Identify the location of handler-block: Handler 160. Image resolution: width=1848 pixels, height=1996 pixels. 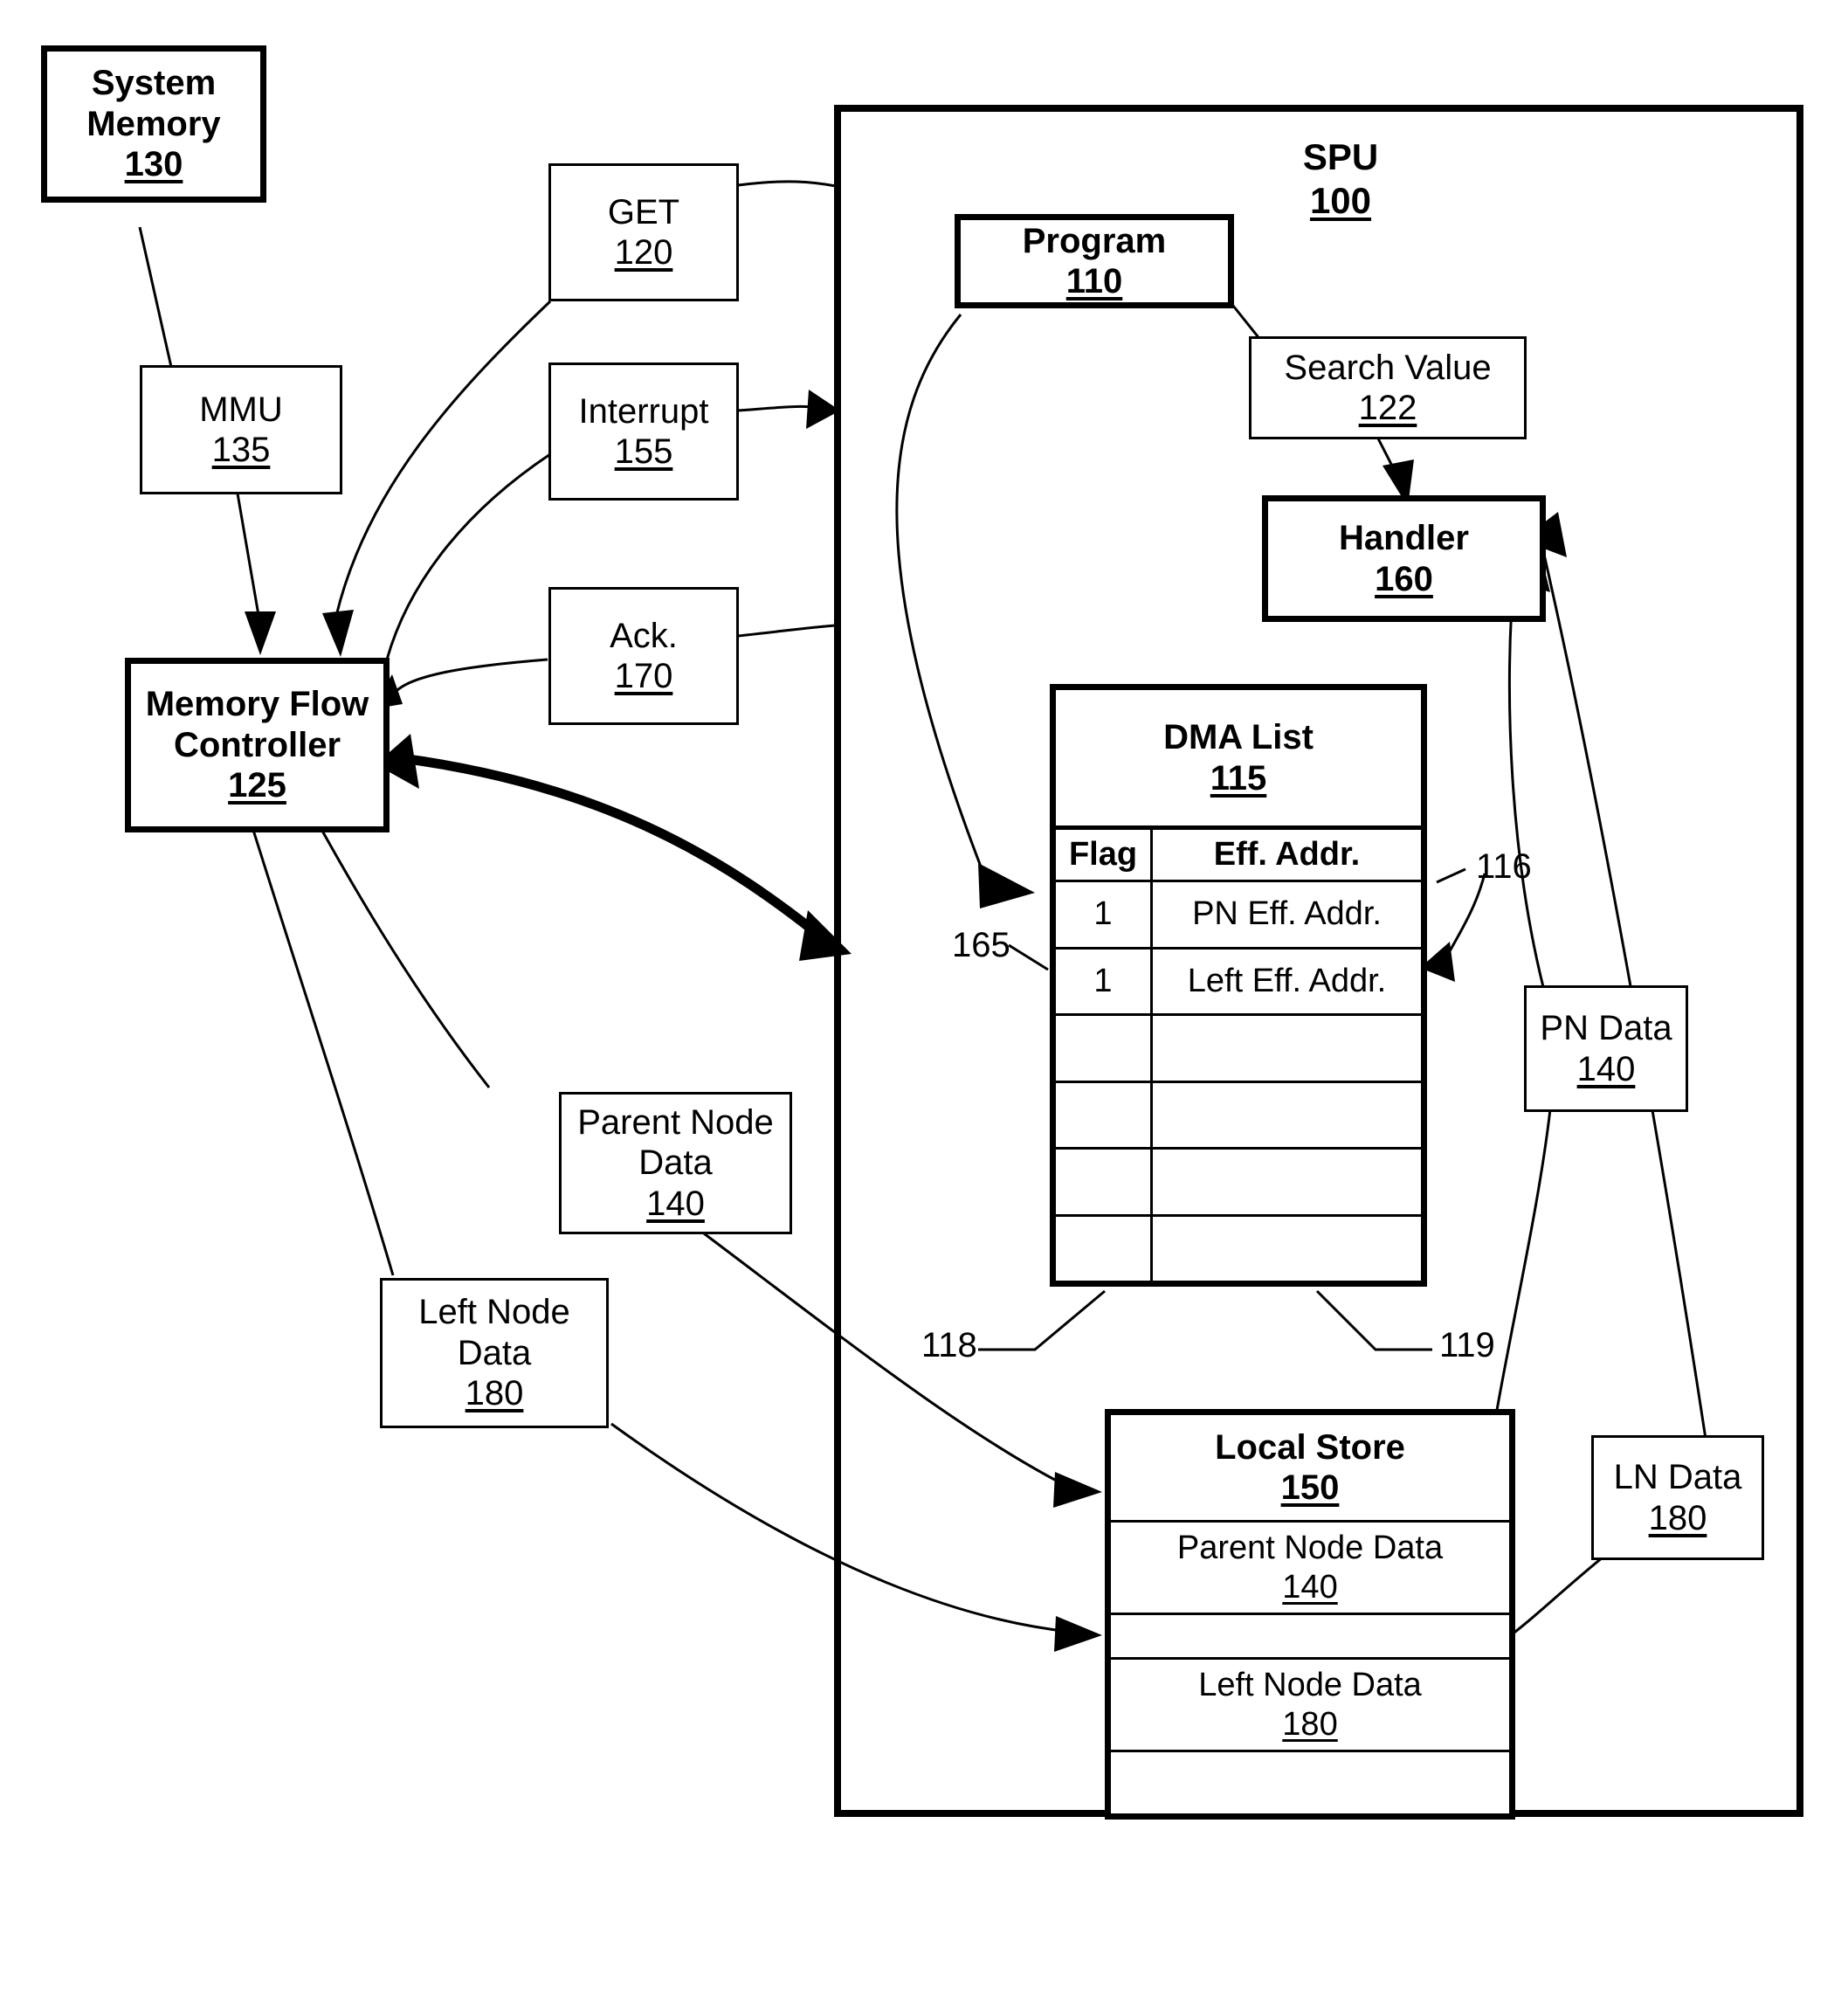
(1404, 558).